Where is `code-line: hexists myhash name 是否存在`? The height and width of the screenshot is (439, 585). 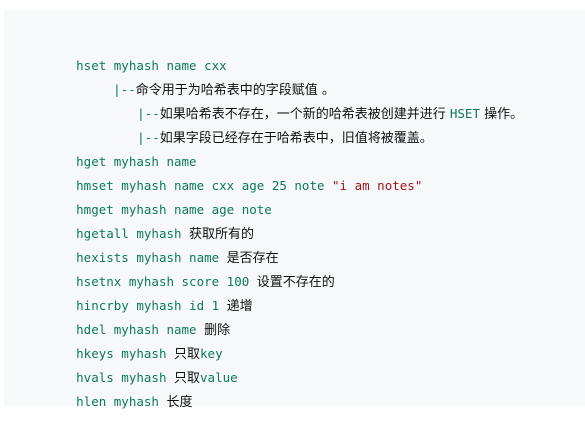
code-line: hexists myhash name 是否存在 is located at coordinates (155, 244).